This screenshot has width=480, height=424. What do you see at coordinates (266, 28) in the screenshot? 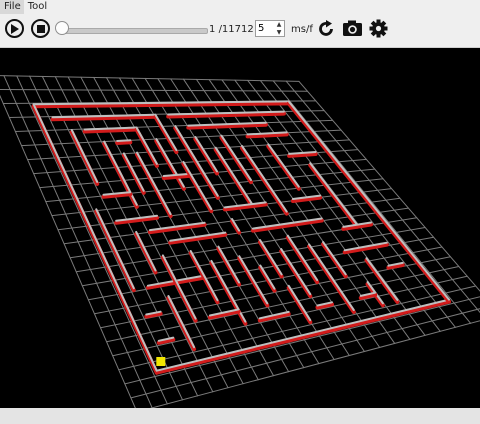
I see `speed-input` at bounding box center [266, 28].